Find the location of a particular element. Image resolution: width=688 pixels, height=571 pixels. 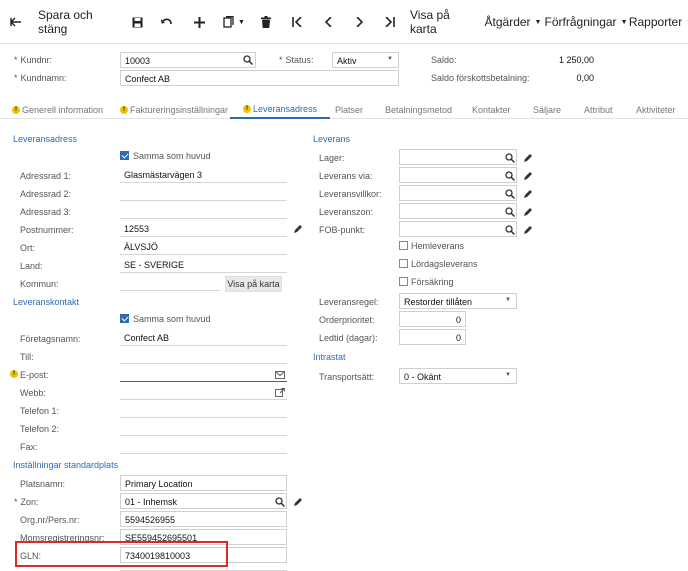

tab-general: ! Generell information is located at coordinates (57, 109).